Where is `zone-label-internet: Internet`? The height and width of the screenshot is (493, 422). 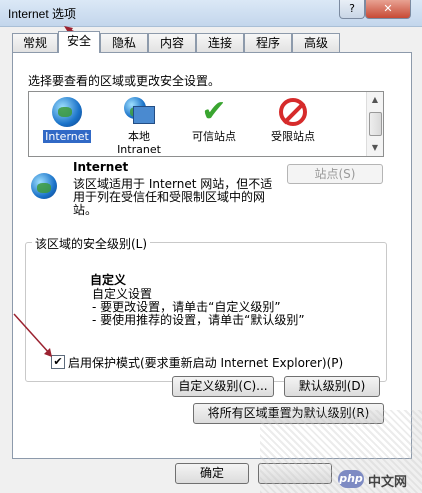 zone-label-internet: Internet is located at coordinates (67, 136).